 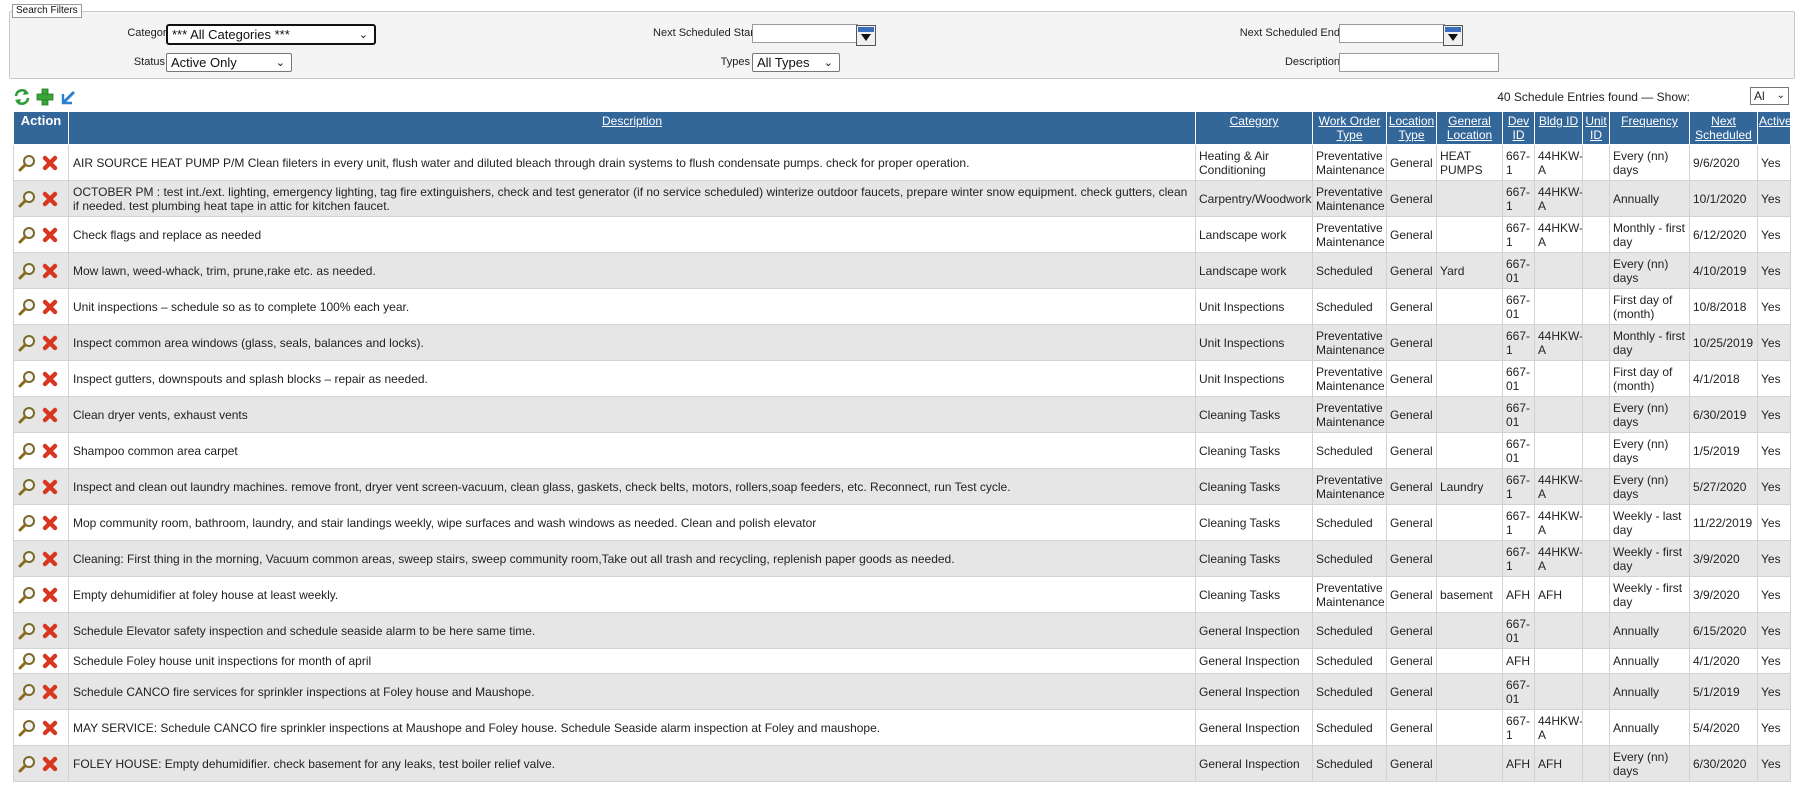 I want to click on sort-link-location-type: Location Type, so click(x=1411, y=128).